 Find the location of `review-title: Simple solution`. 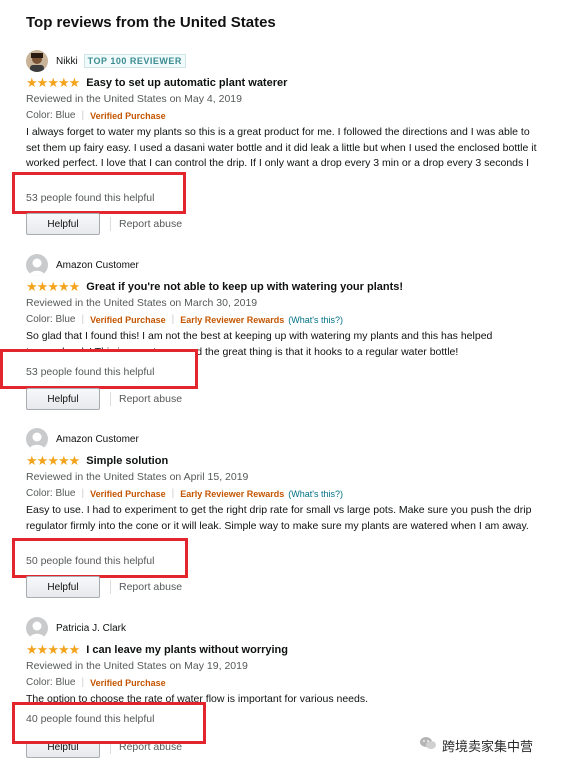

review-title: Simple solution is located at coordinates (127, 461).